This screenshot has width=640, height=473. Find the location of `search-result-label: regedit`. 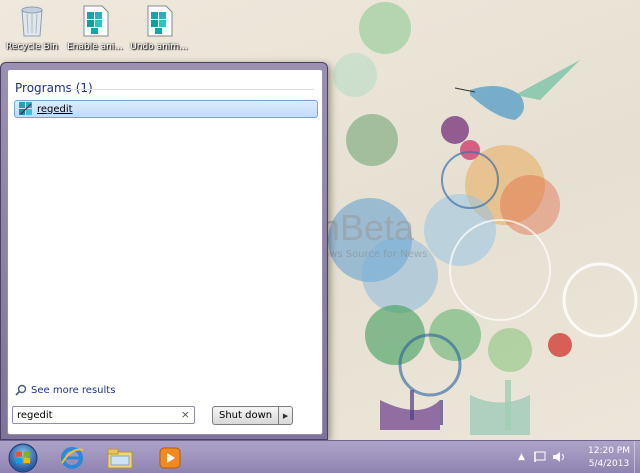

search-result-label: regedit is located at coordinates (55, 109).